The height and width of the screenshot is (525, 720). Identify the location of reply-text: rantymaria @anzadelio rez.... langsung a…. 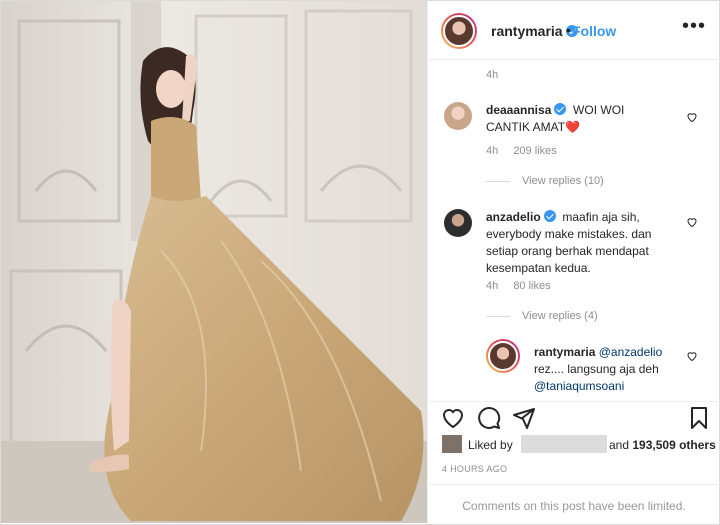
(609, 369).